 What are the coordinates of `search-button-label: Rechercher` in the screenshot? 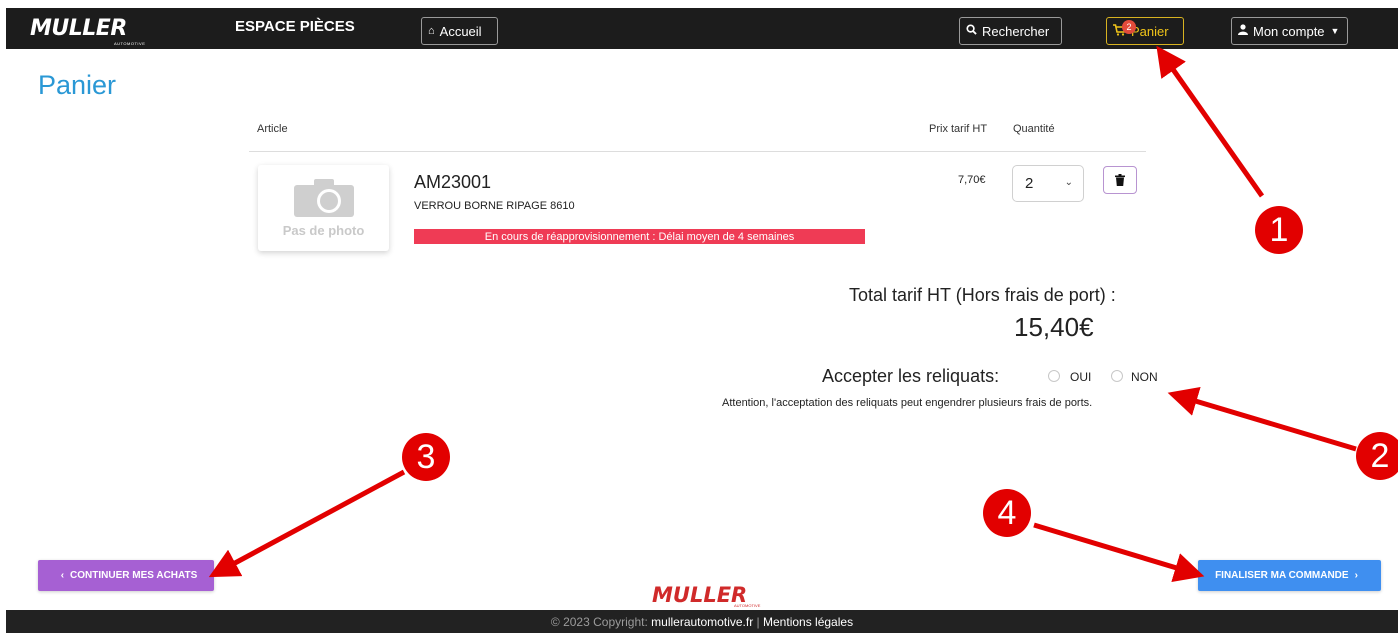 It's located at (1016, 31).